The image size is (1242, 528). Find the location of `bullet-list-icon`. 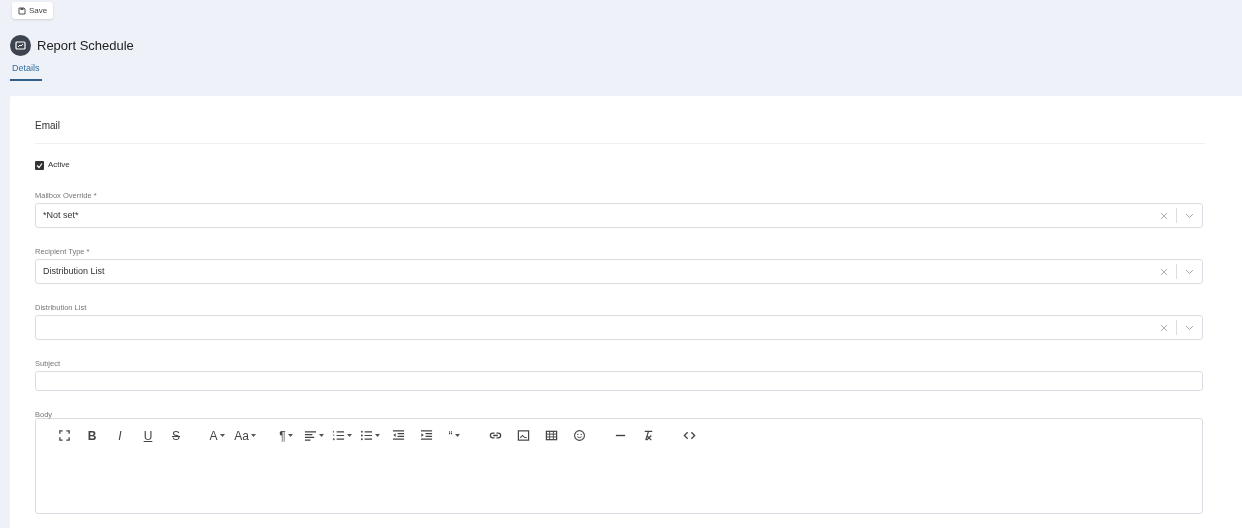

bullet-list-icon is located at coordinates (366, 435).